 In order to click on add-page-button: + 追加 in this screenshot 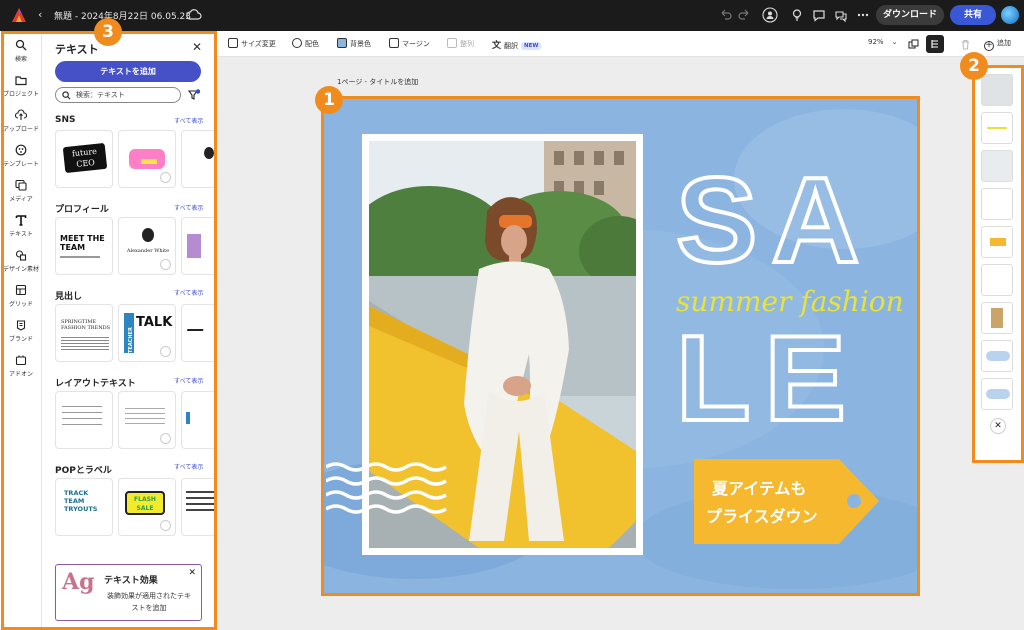, I will do `click(997, 44)`.